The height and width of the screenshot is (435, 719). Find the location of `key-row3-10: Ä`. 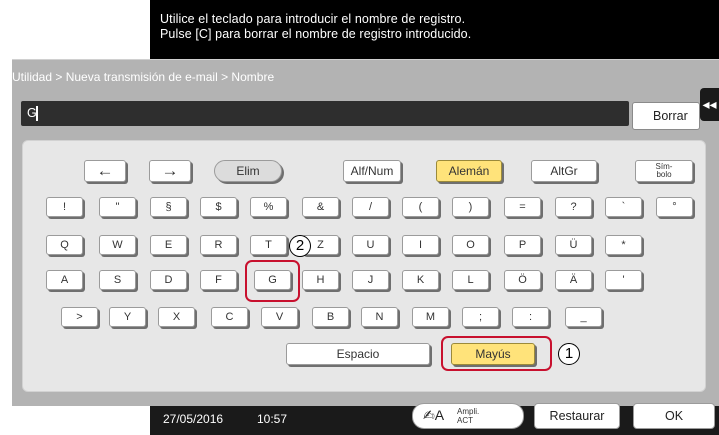

key-row3-10: Ä is located at coordinates (573, 280).